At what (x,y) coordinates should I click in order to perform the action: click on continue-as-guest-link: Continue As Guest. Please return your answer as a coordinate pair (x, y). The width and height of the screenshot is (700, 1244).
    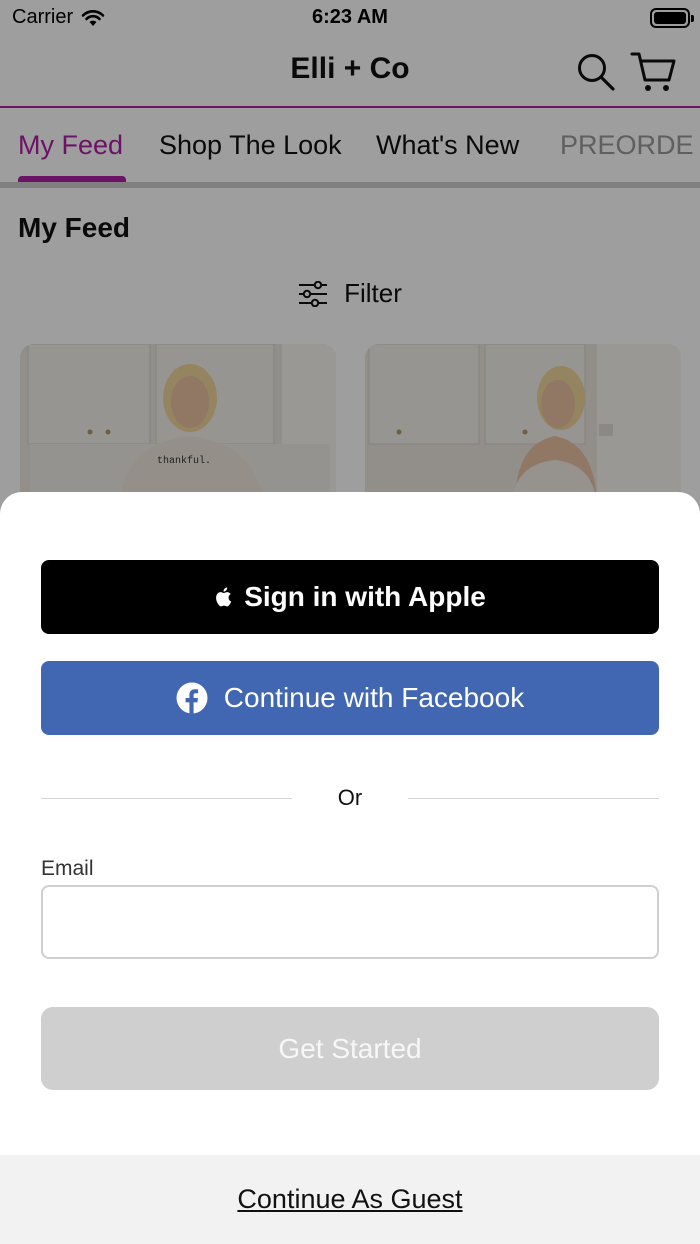
    Looking at the image, I should click on (349, 1199).